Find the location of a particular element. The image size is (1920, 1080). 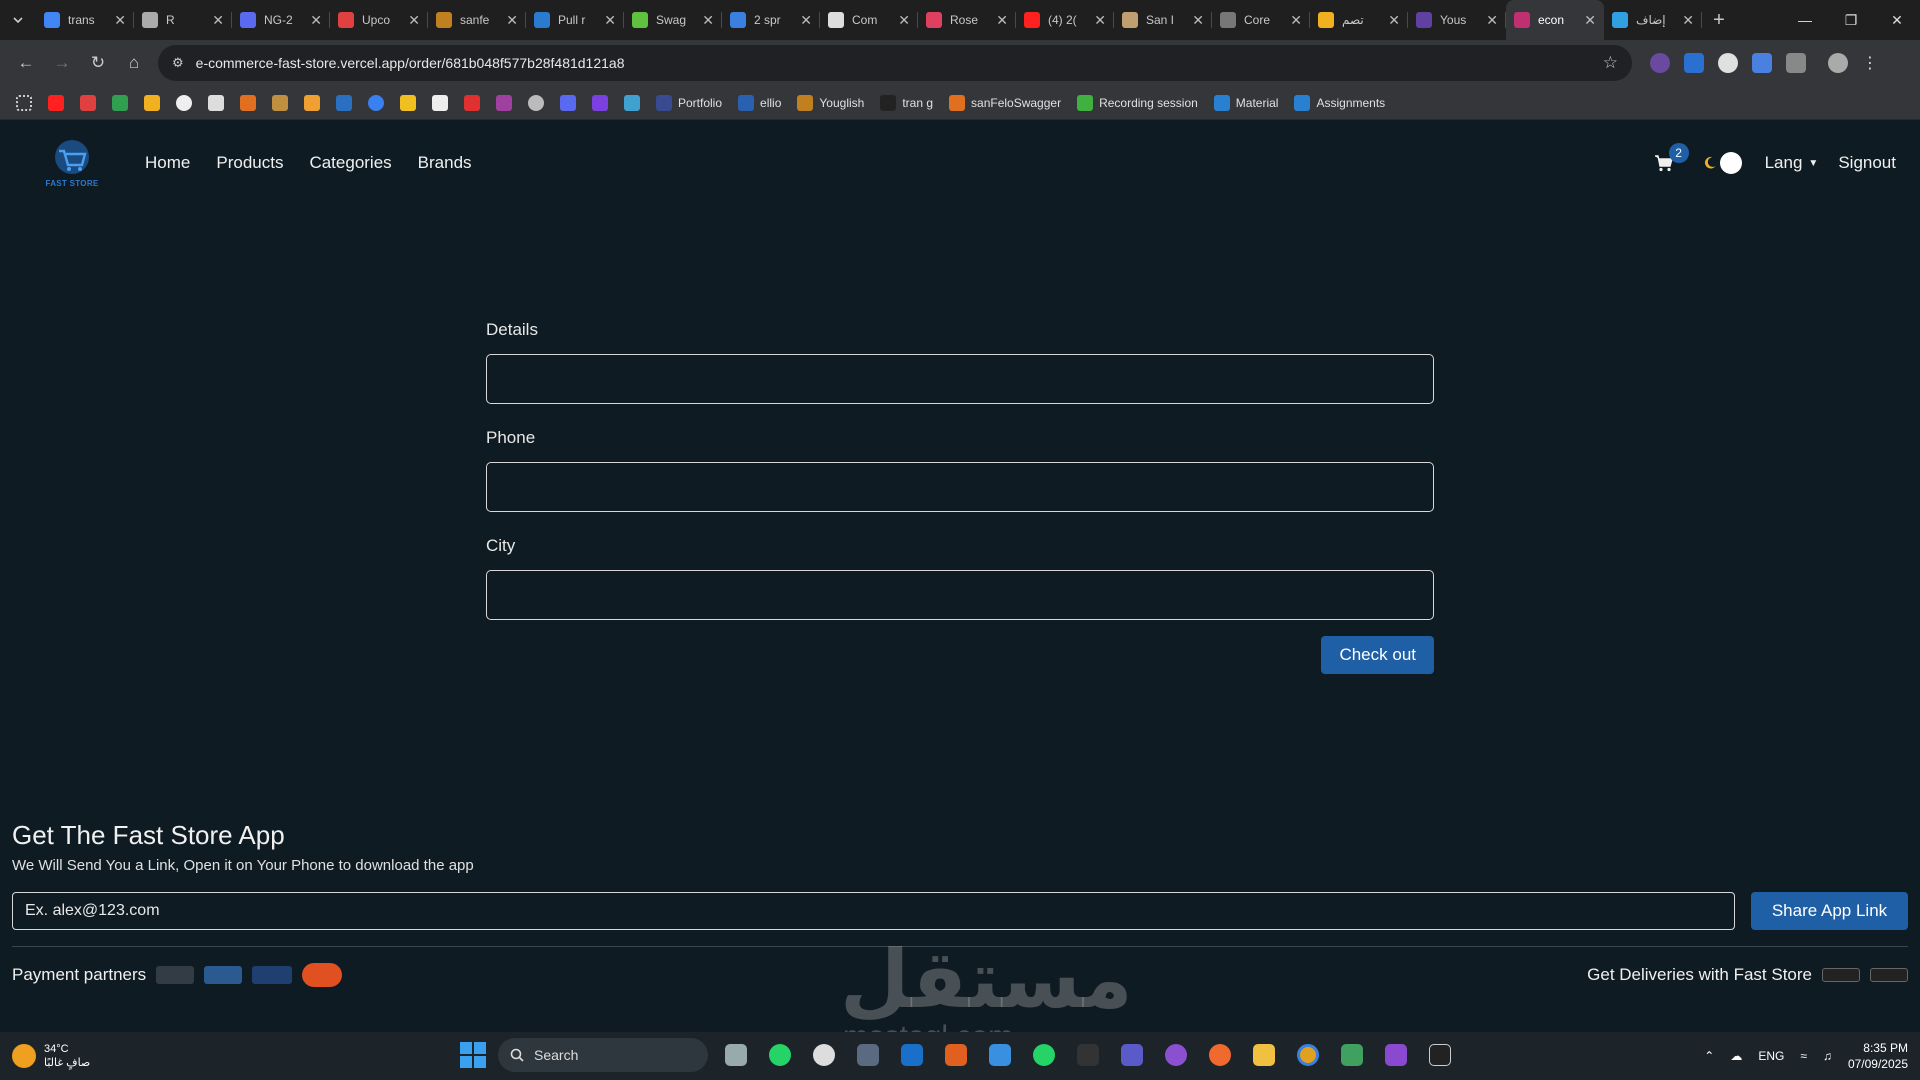

messenger-icon is located at coordinates (376, 102).